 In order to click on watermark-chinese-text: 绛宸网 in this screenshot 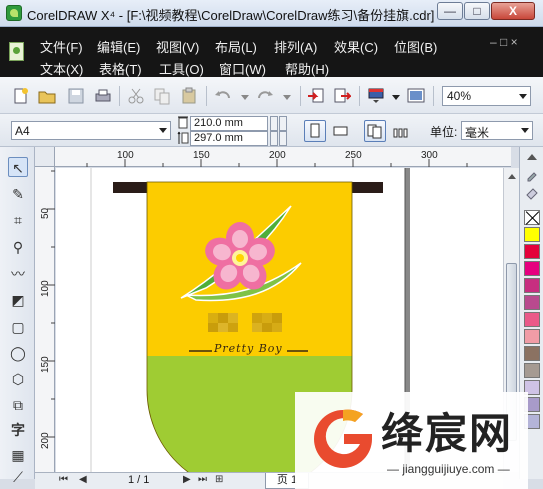, I will do `click(447, 433)`.